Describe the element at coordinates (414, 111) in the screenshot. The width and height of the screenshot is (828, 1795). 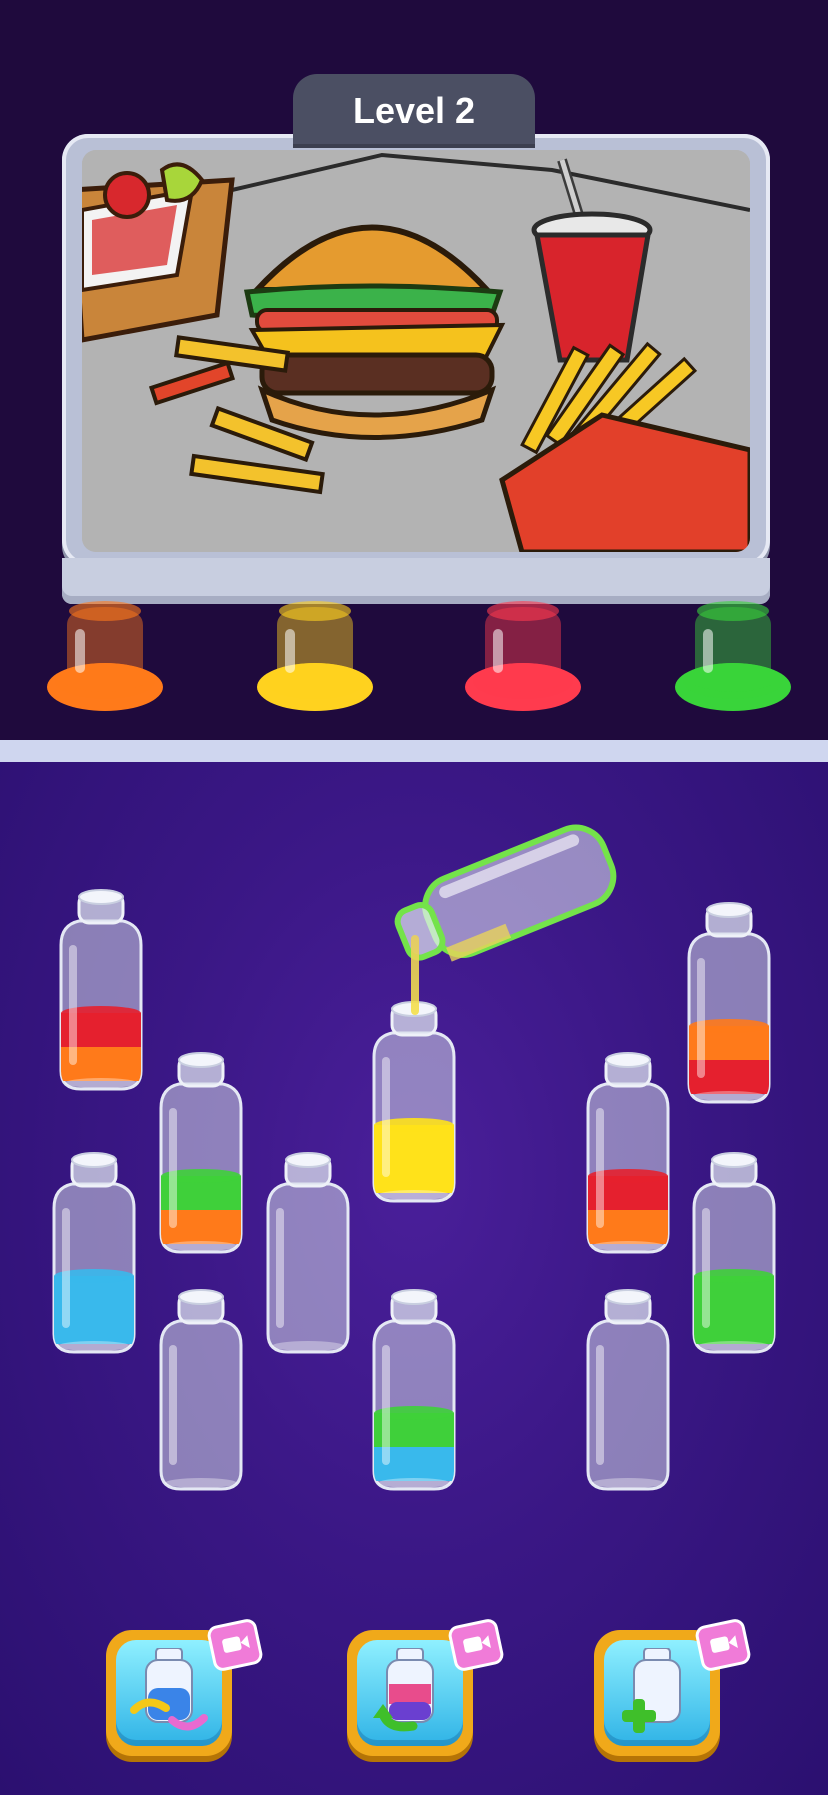
I see `level-title: Level 2` at that location.